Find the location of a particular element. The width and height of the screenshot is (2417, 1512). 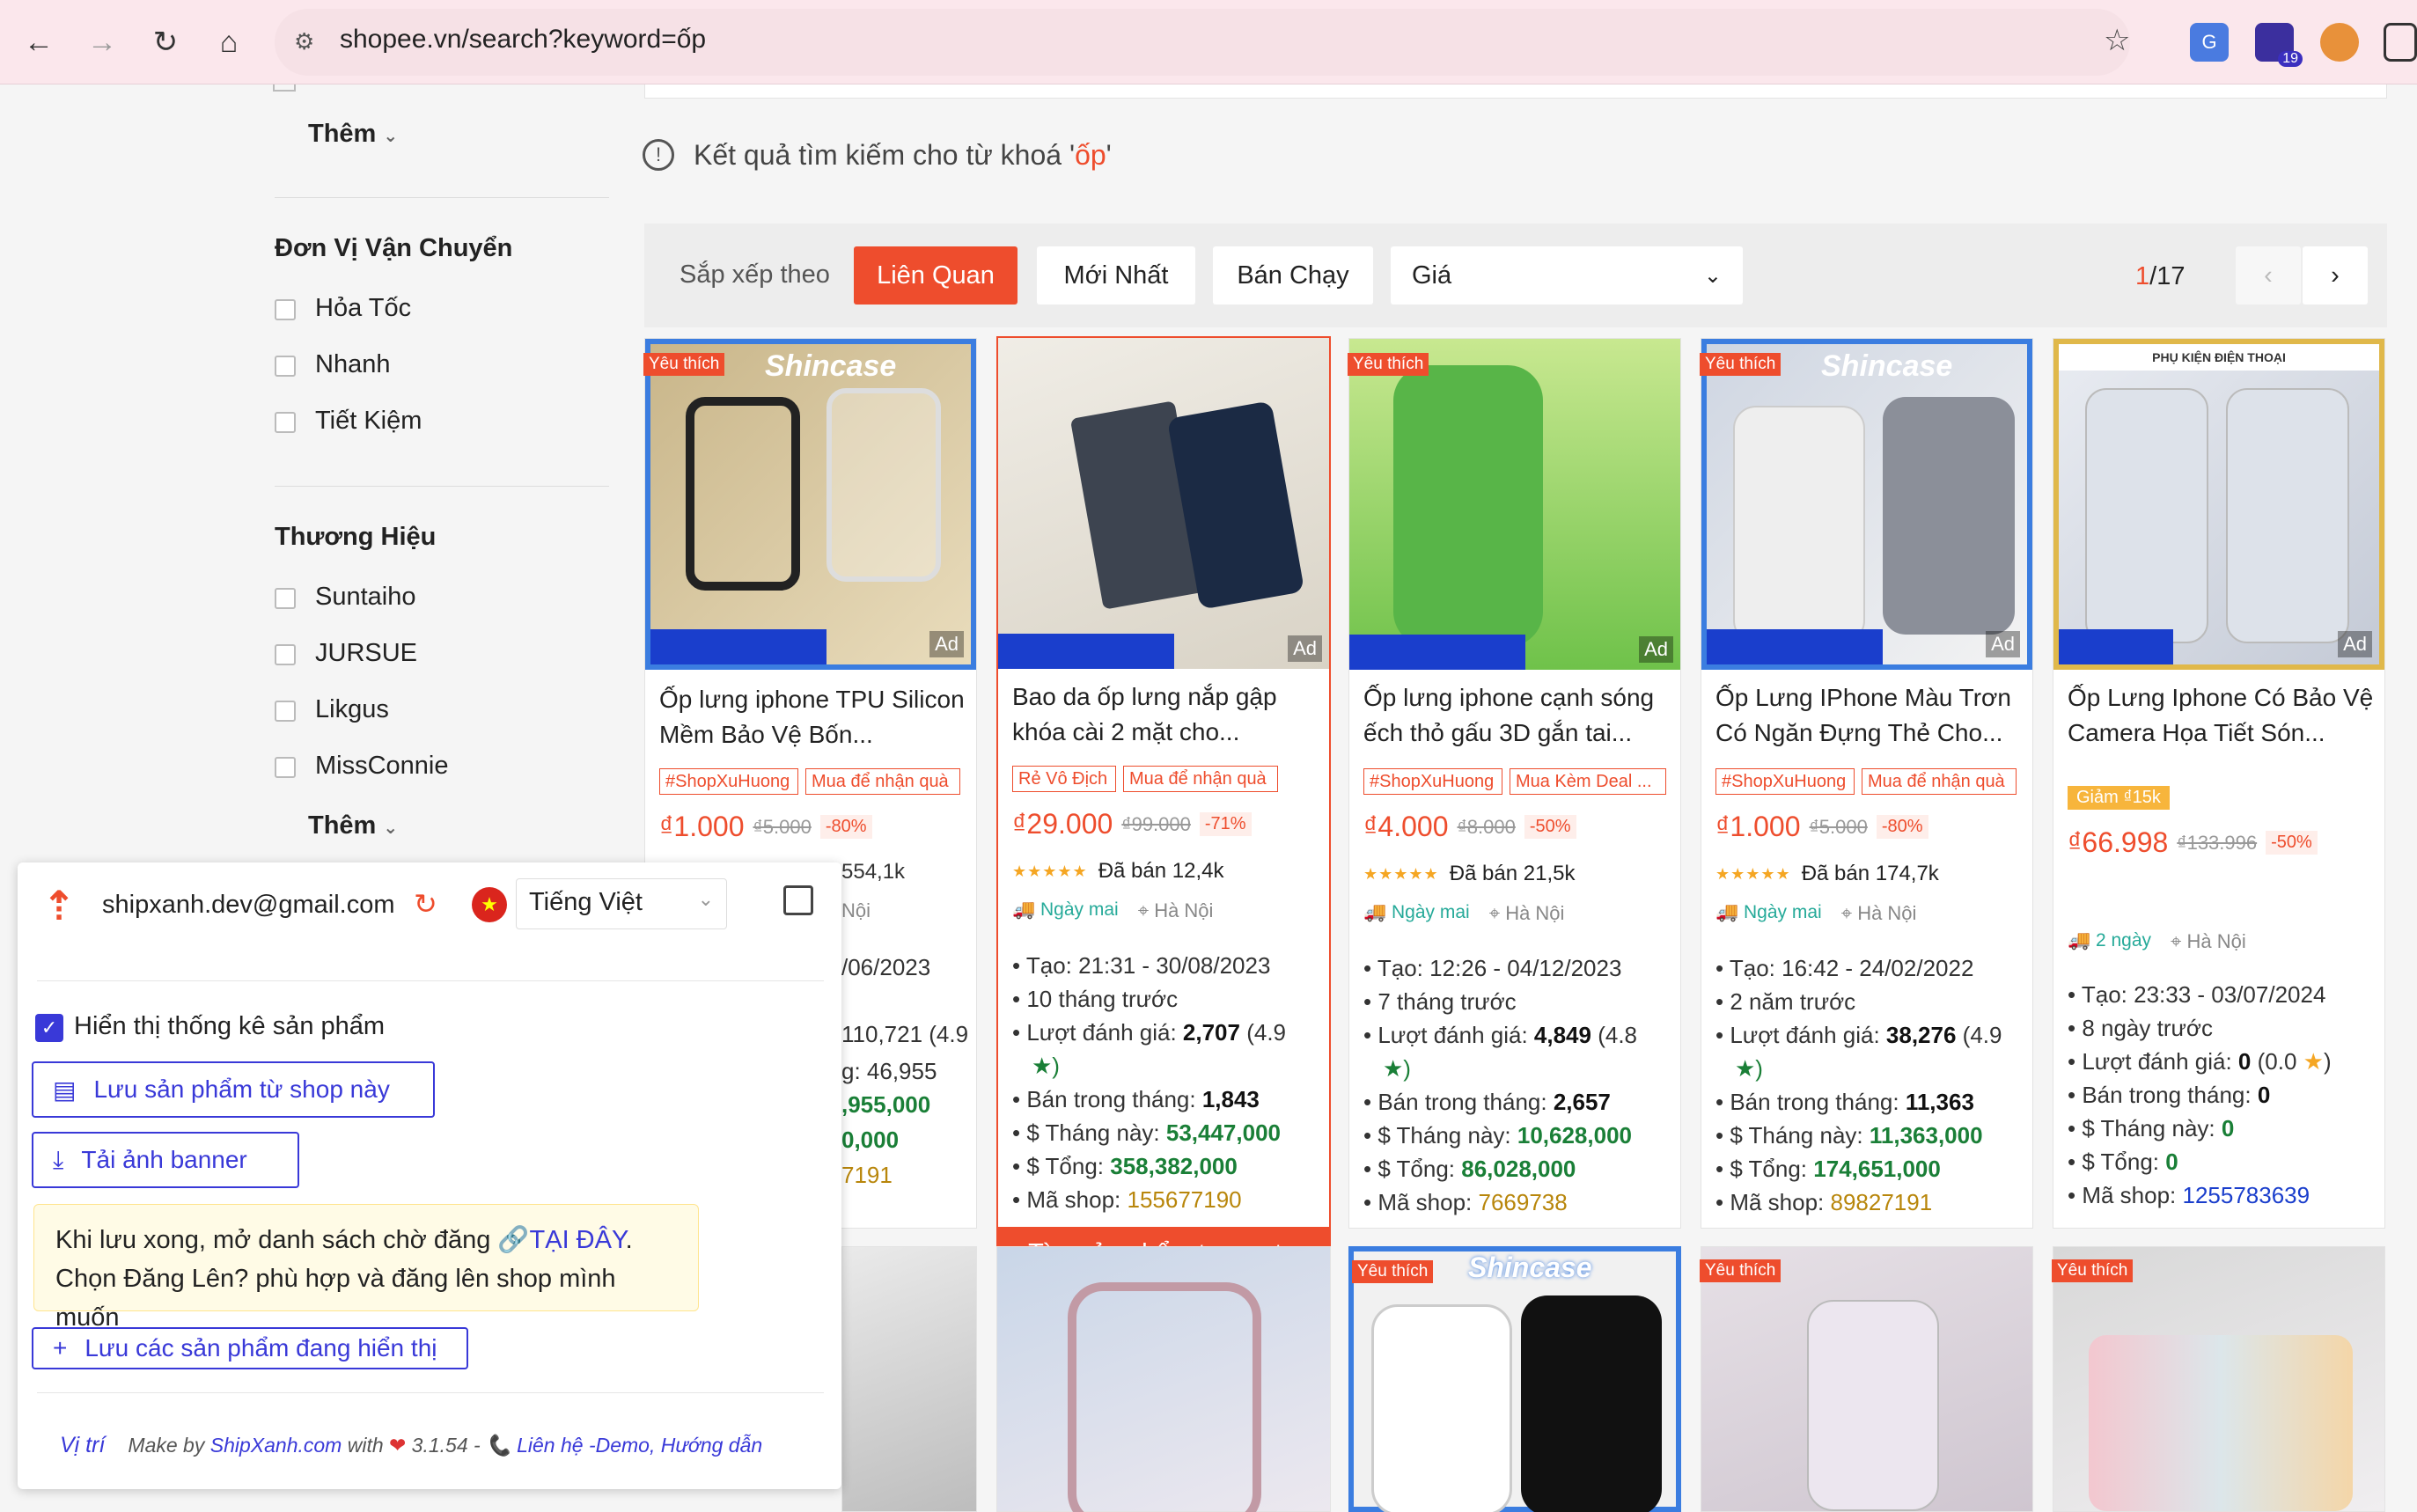

stat-monthly-sold: • Bán trong tháng: 2,657 is located at coordinates (1487, 1102).